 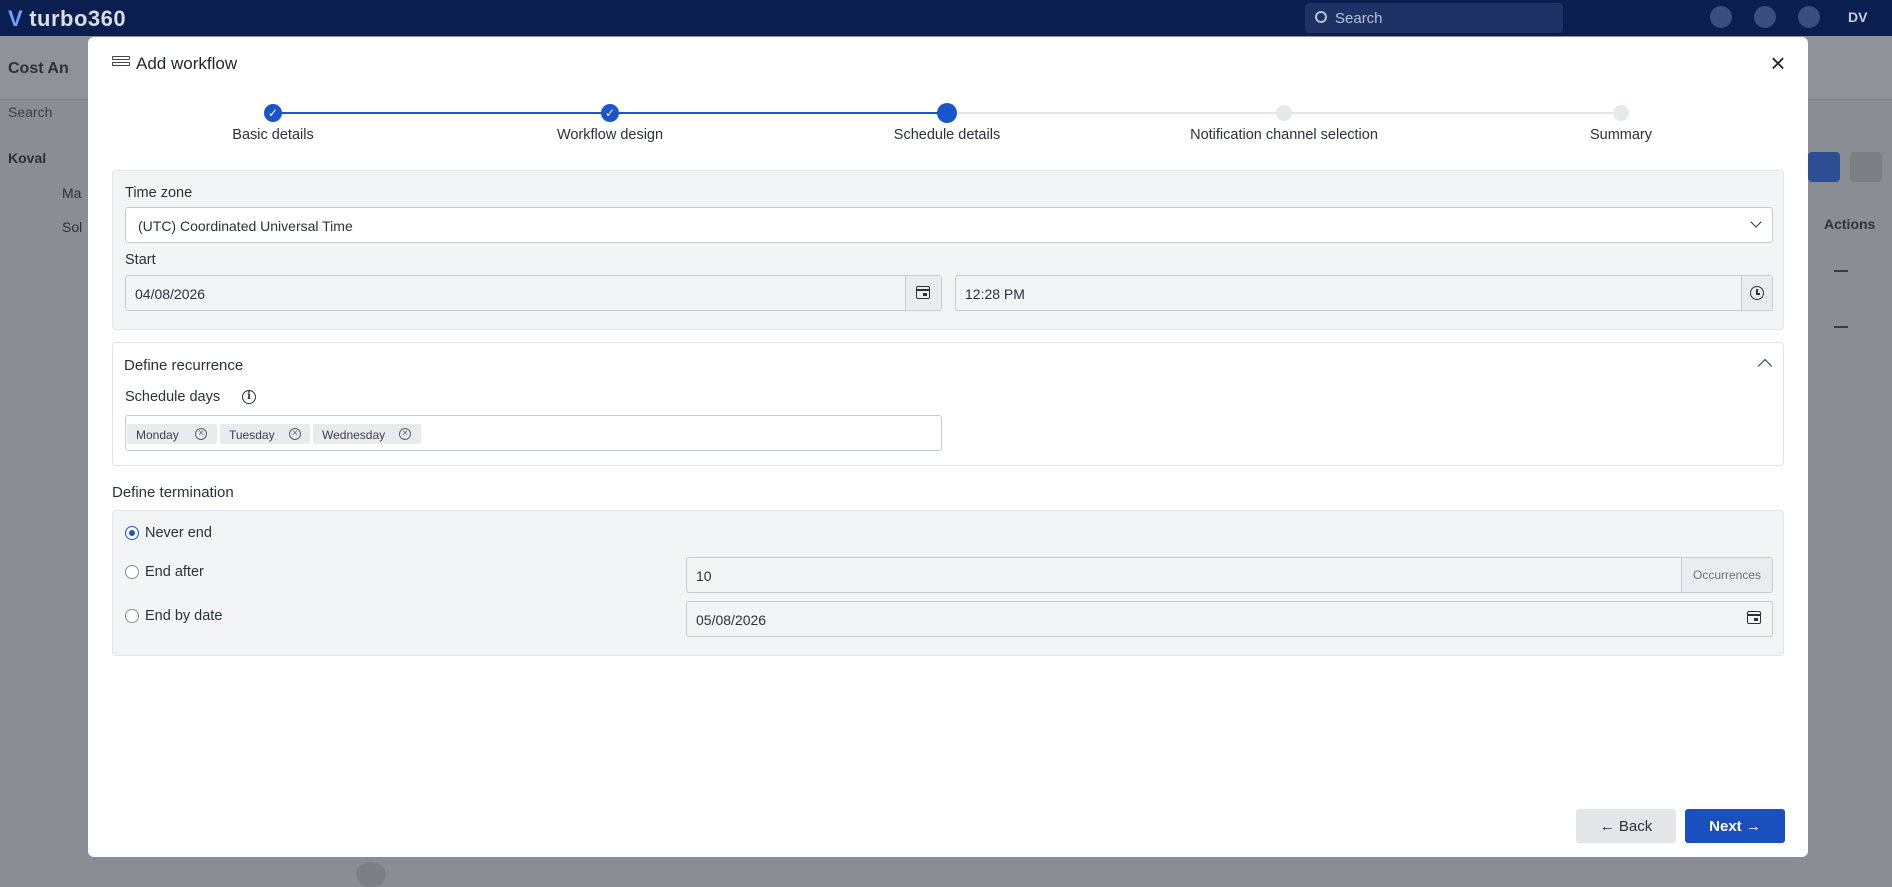 What do you see at coordinates (1735, 826) in the screenshot?
I see `next-button: Next →` at bounding box center [1735, 826].